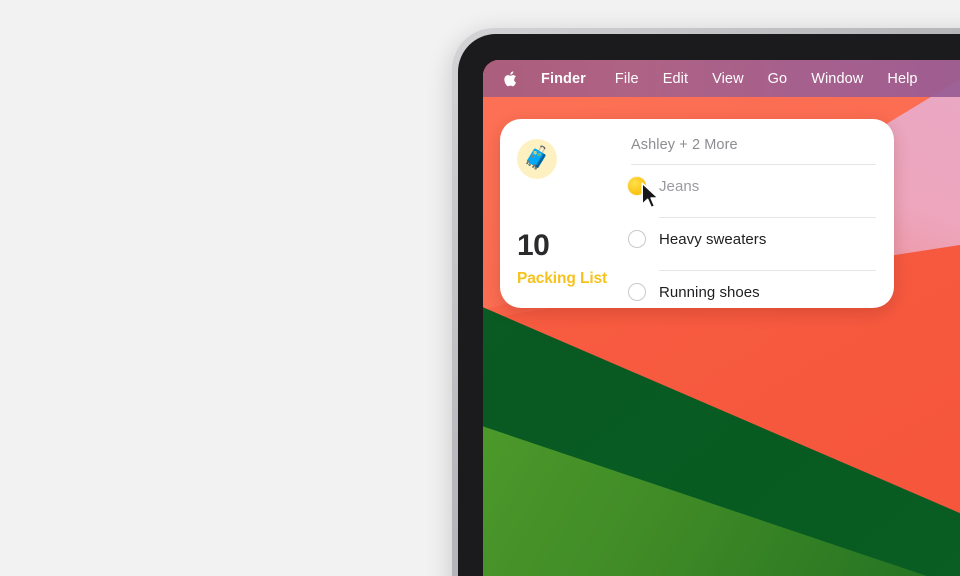 The height and width of the screenshot is (576, 960). I want to click on widget-item-count: 10, so click(533, 245).